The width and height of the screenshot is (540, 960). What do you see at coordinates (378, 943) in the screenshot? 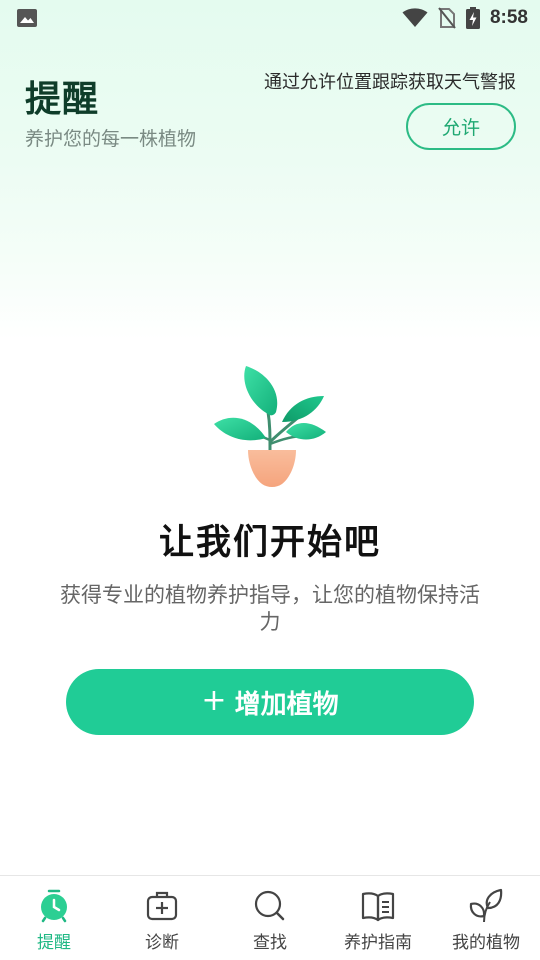
I see `nav-label: 养护指南` at bounding box center [378, 943].